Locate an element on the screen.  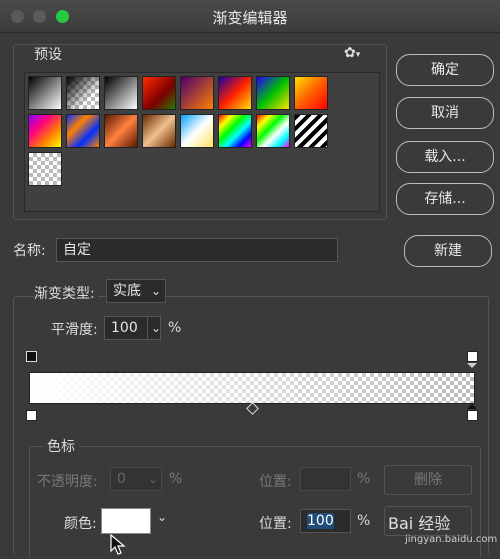
presets-label: 预设 is located at coordinates (48, 55).